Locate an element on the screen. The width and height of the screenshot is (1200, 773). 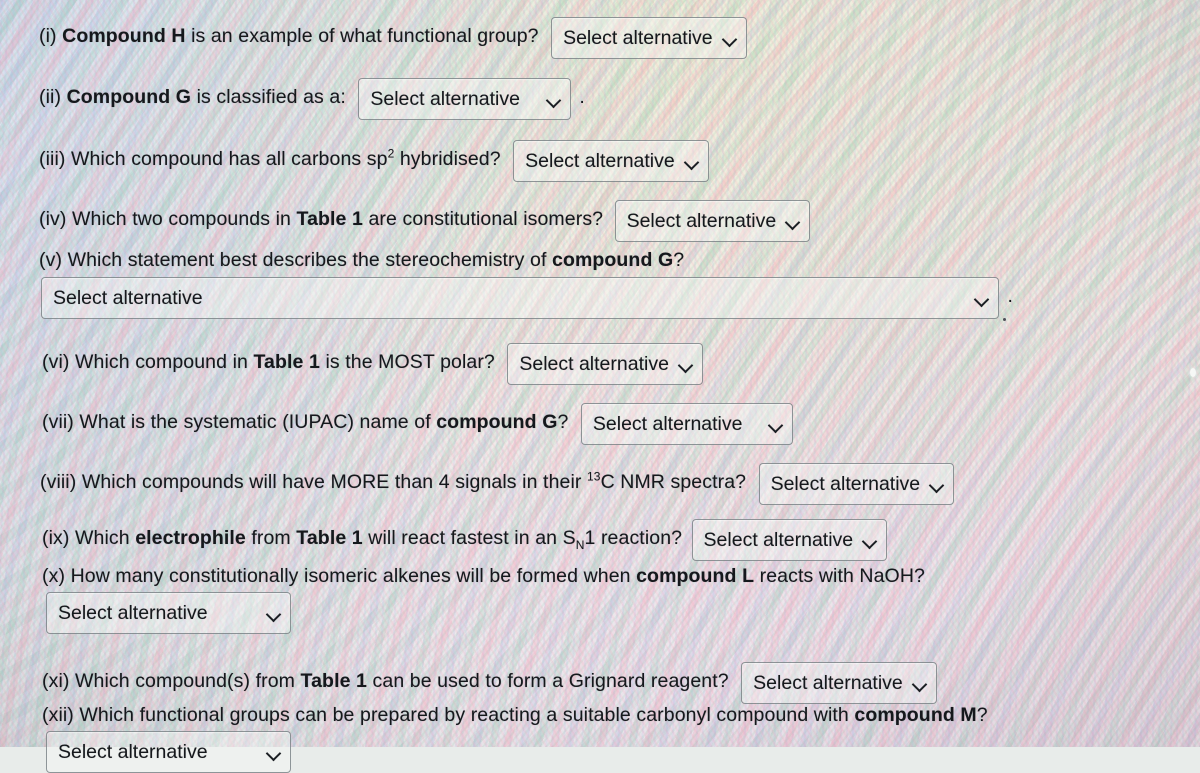
select-x: Select alternative is located at coordinates (168, 613).